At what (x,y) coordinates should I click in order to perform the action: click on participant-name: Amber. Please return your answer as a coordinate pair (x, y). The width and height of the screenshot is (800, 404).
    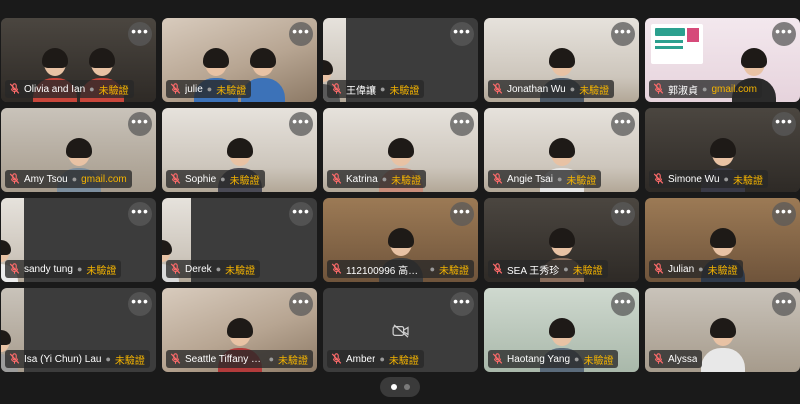
    Looking at the image, I should click on (361, 359).